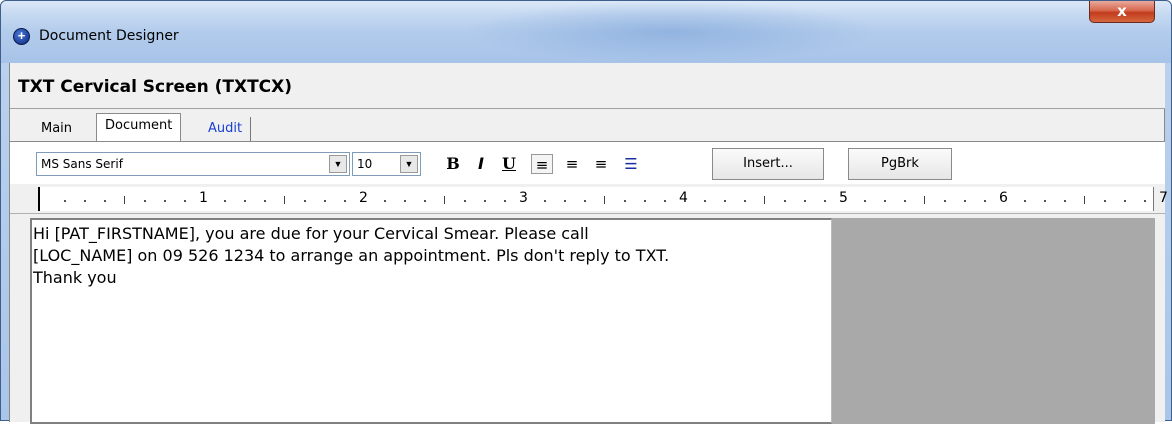 This screenshot has width=1172, height=424. I want to click on tab-strip: Main Document Audit, so click(587, 127).